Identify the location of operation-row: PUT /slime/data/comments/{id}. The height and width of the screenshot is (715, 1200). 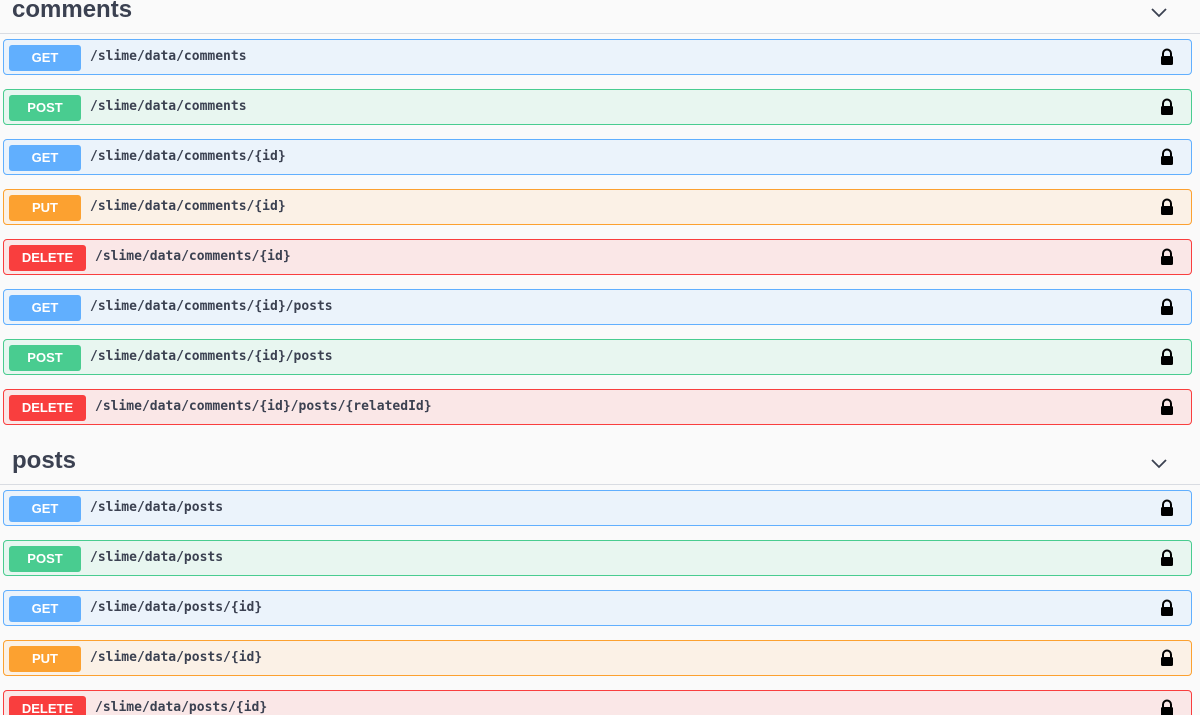
(597, 207).